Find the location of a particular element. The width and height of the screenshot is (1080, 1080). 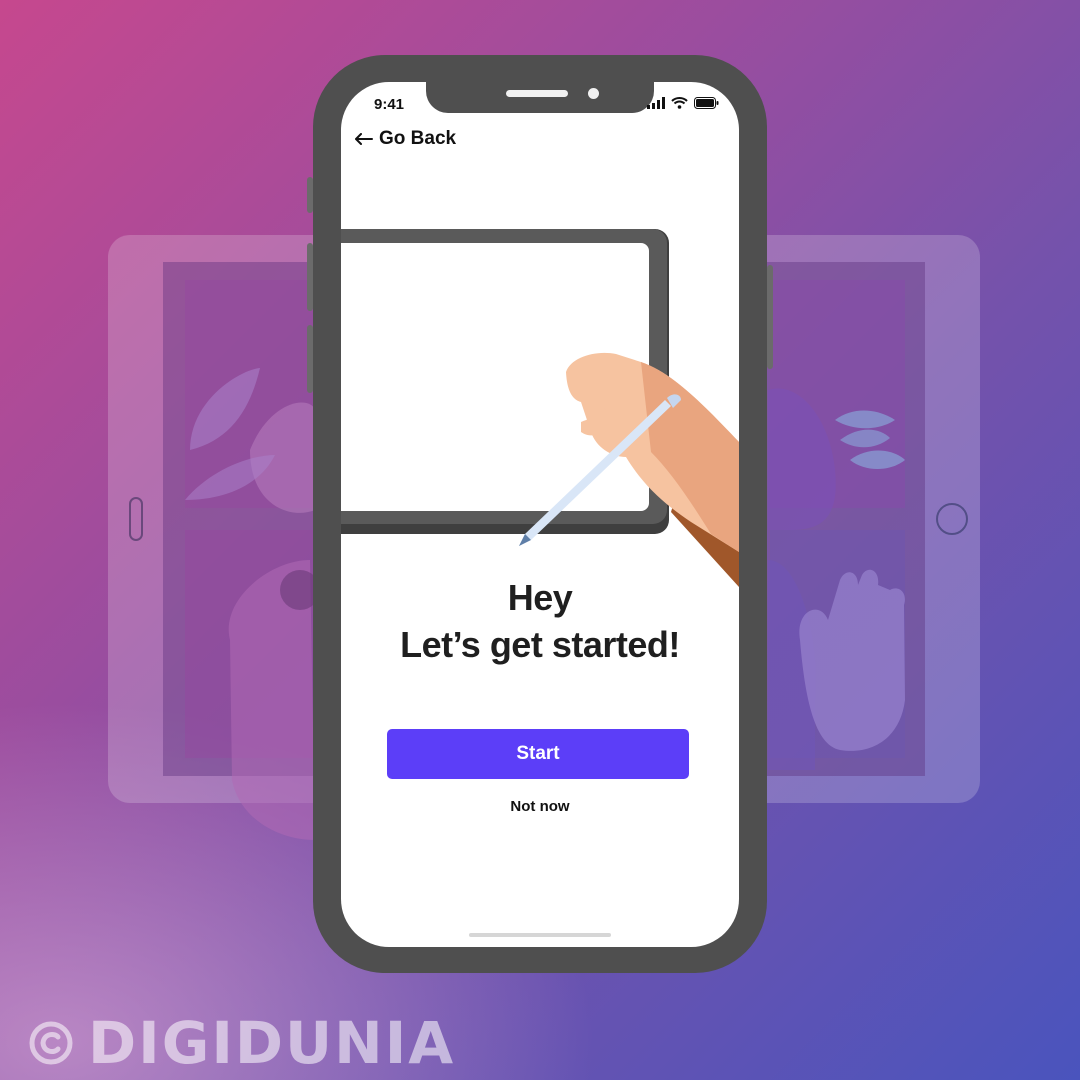

phone-volume-up-button is located at coordinates (310, 277).